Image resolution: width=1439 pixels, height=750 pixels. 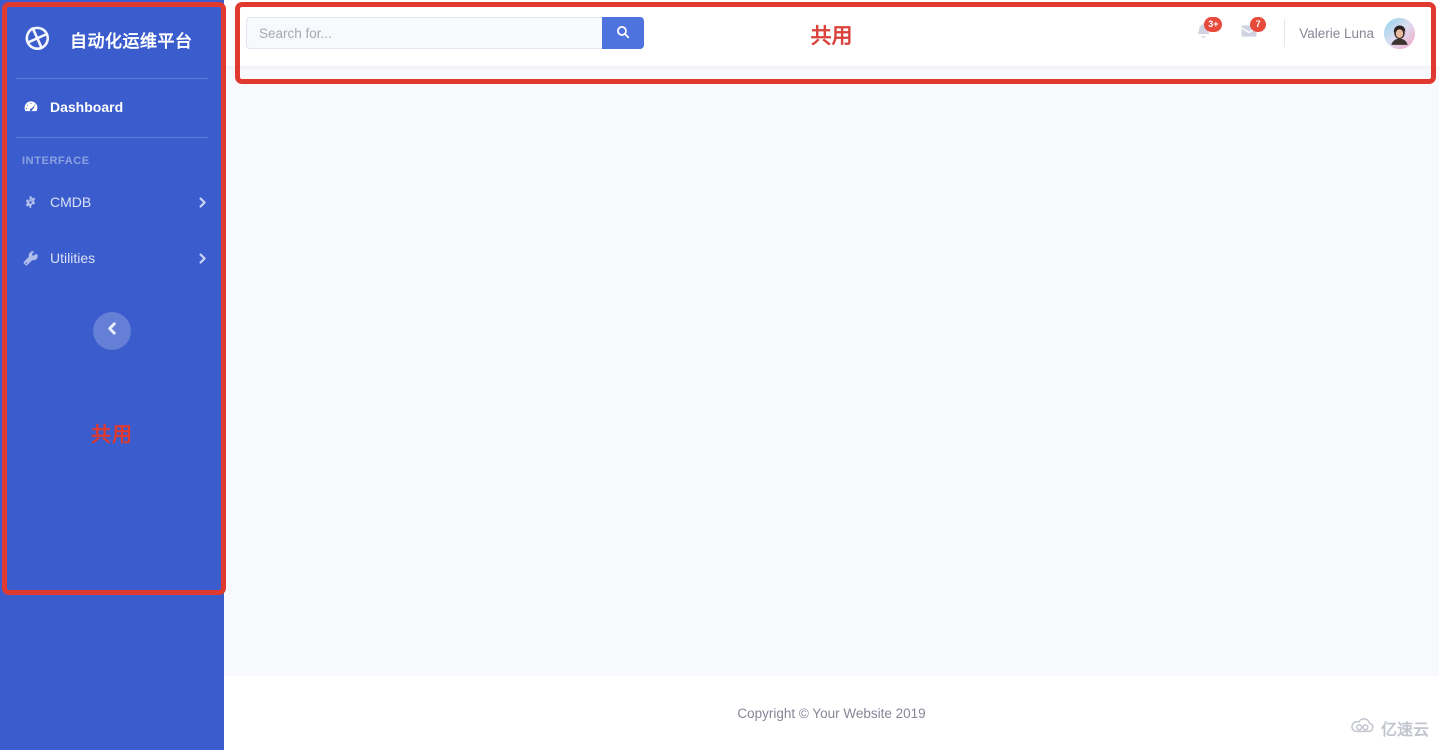 I want to click on search-form, so click(x=445, y=33).